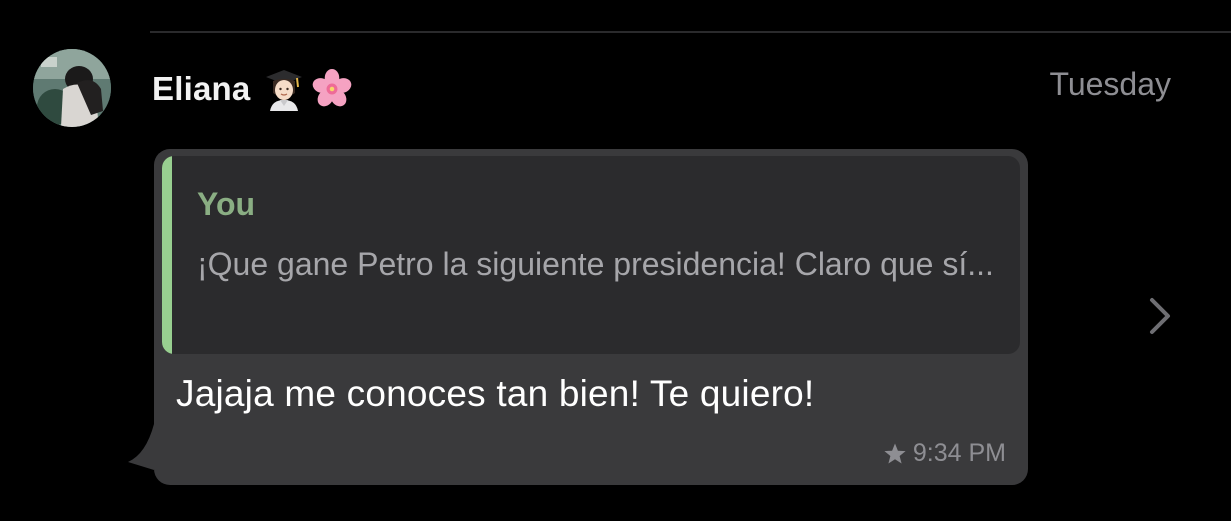 The image size is (1231, 521). I want to click on cherry-blossom-emoji, so click(332, 88).